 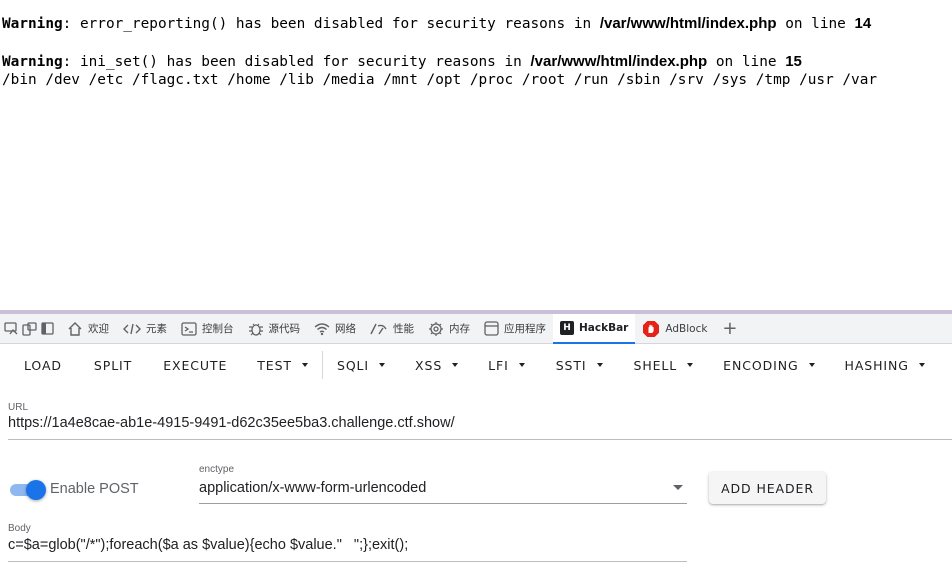 I want to click on enctype-select: application/x-www-form-urlencoded, so click(x=312, y=488).